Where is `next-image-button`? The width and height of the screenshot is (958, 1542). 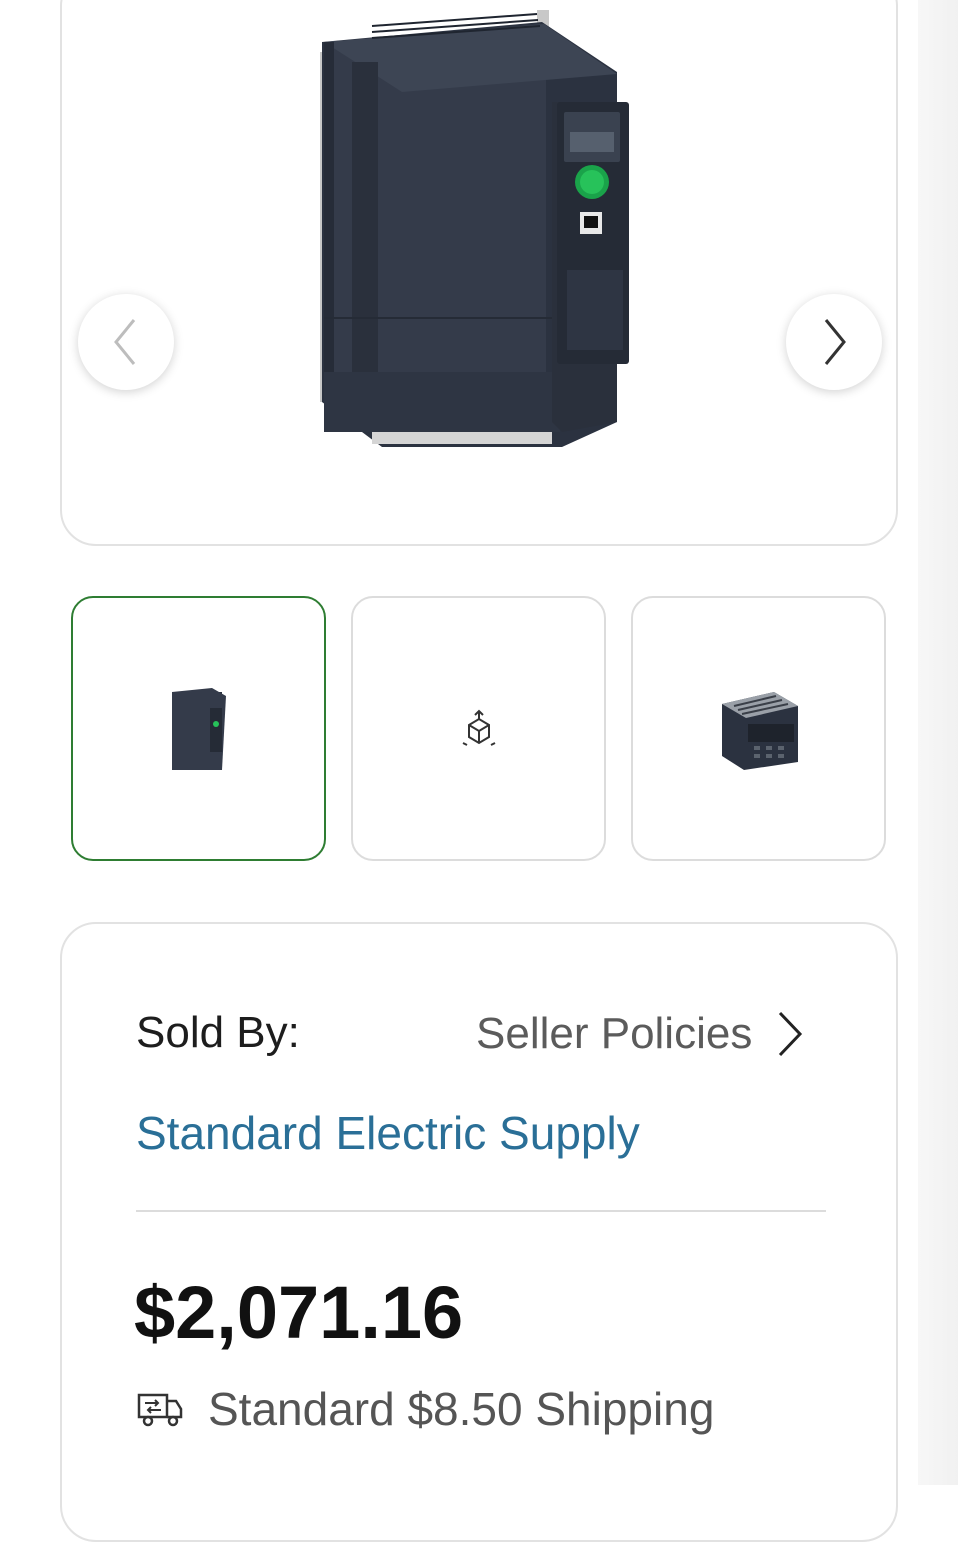 next-image-button is located at coordinates (834, 342).